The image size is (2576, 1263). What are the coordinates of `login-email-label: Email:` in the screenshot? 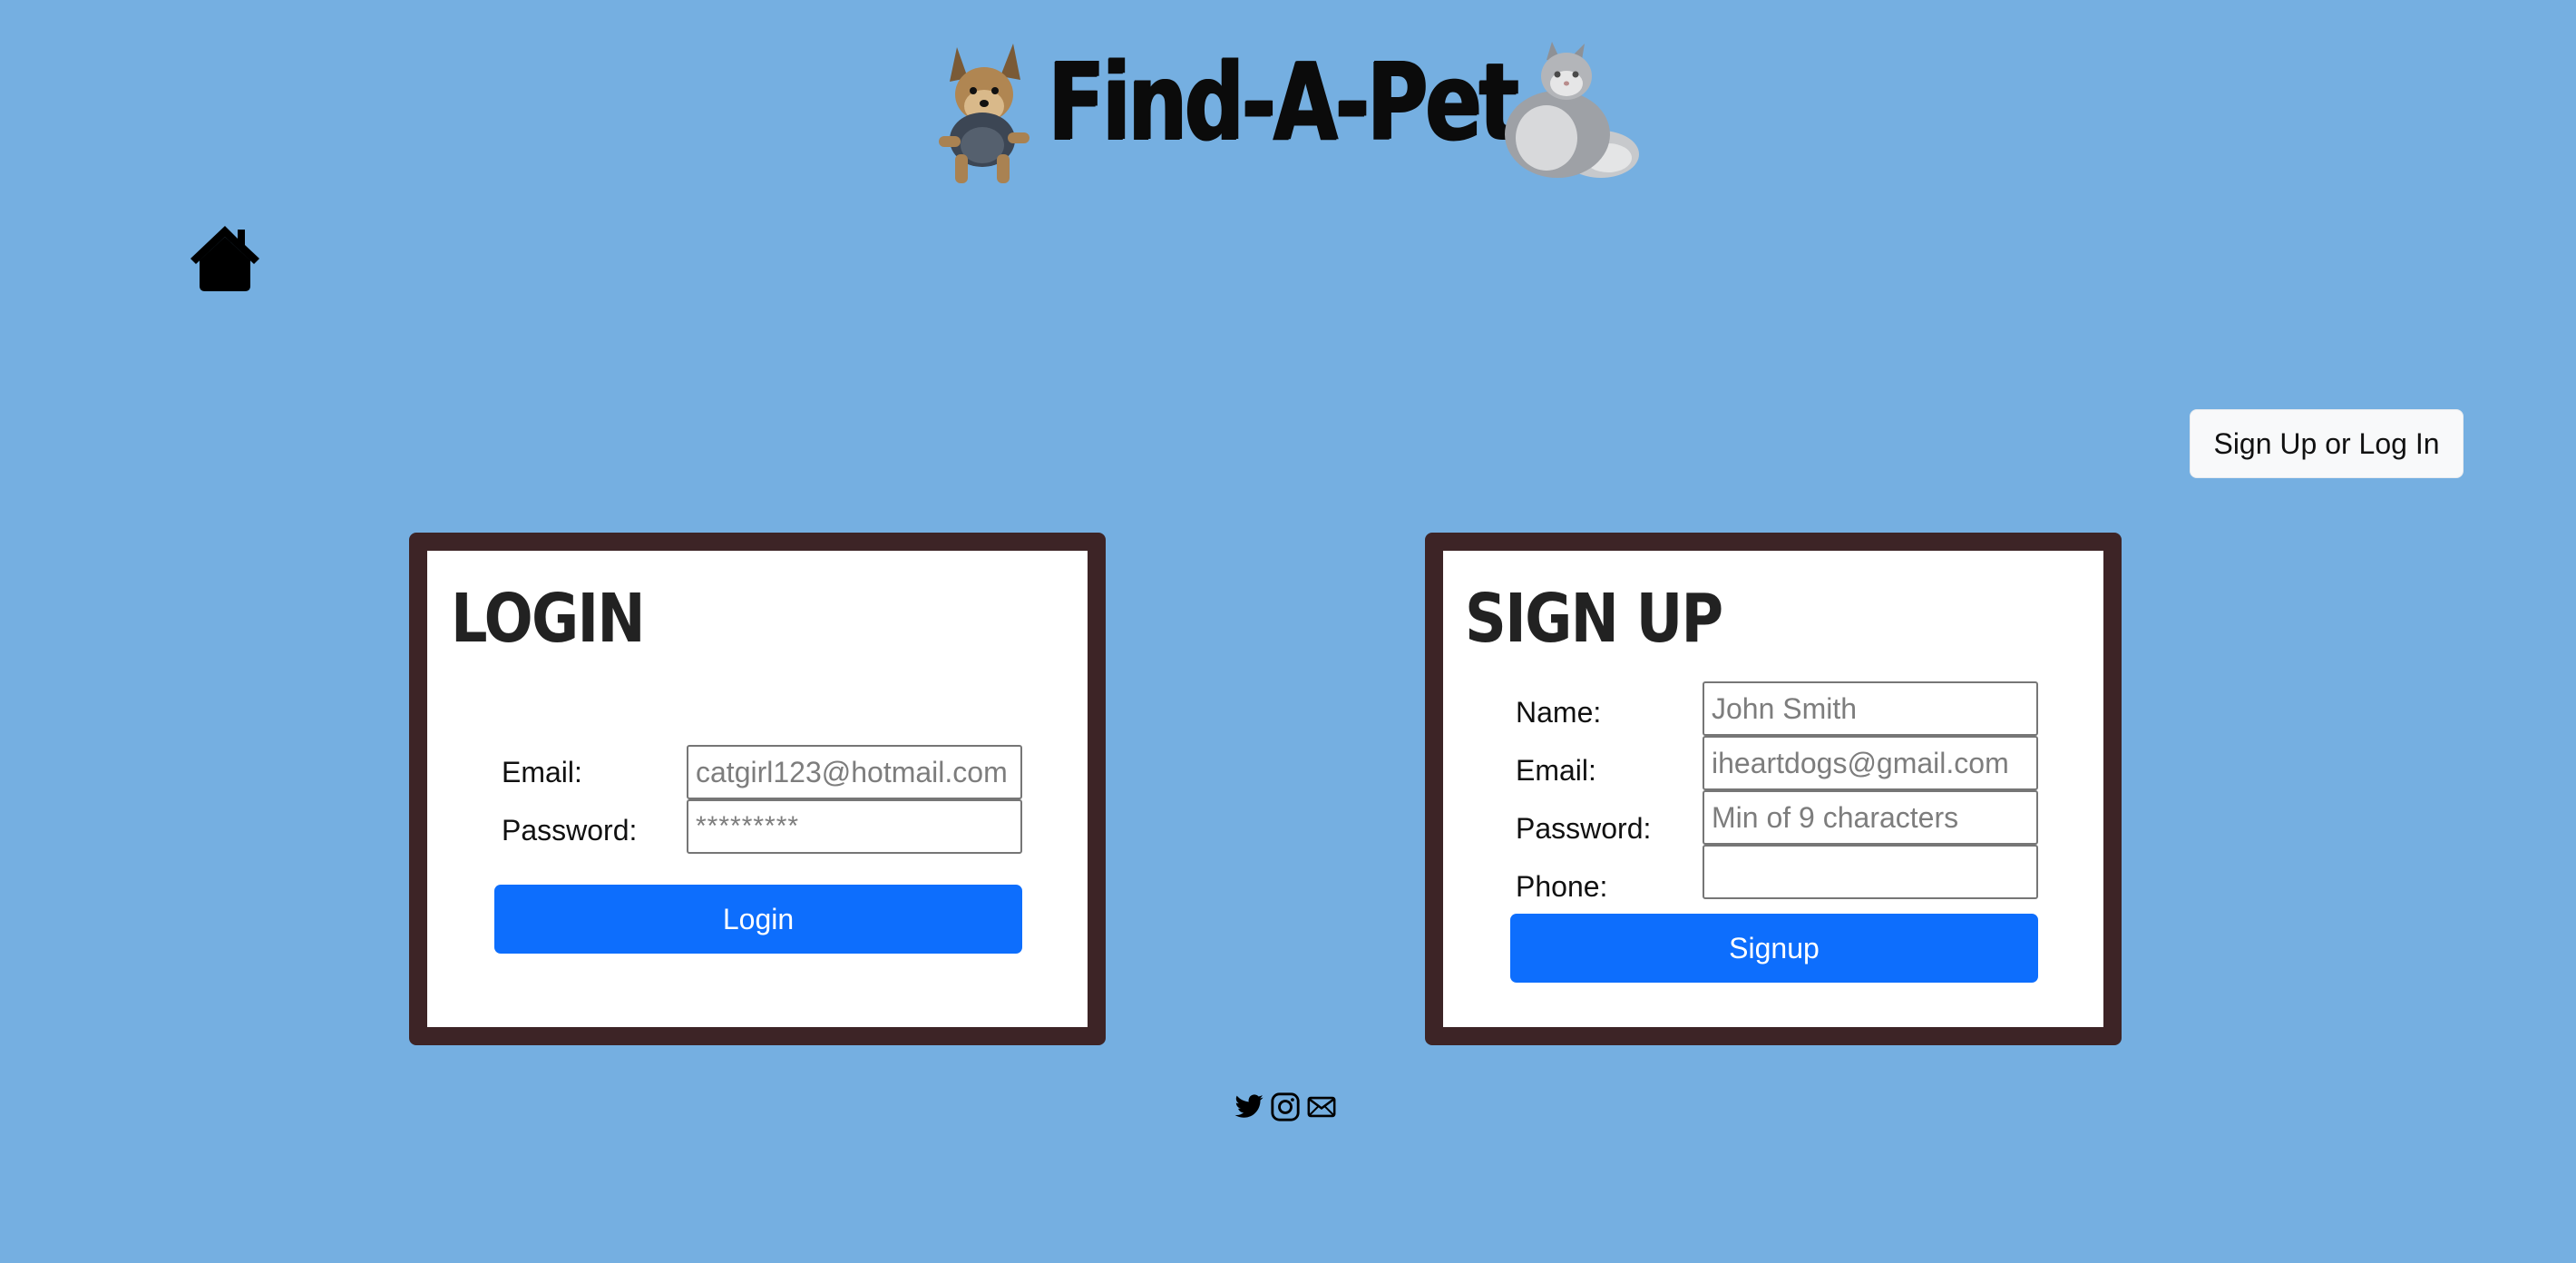 It's located at (542, 772).